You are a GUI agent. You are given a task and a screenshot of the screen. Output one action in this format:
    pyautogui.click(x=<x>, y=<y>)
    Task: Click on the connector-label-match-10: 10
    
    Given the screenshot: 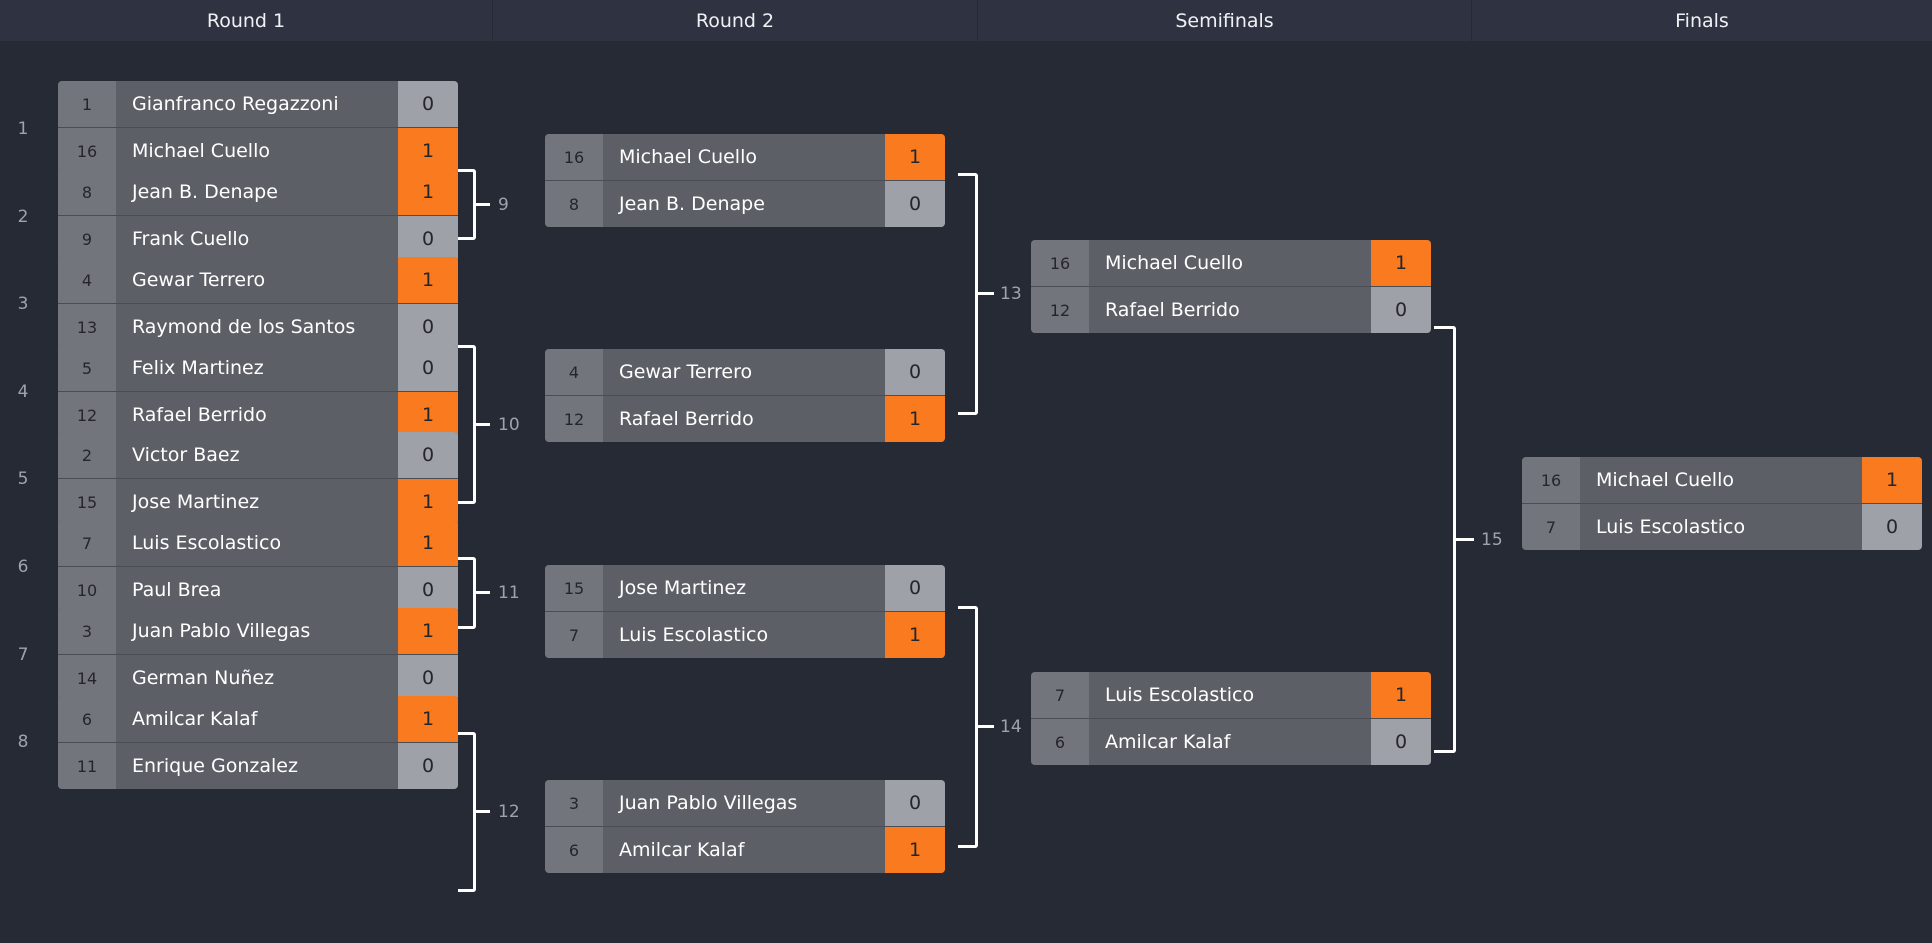 What is the action you would take?
    pyautogui.click(x=509, y=425)
    